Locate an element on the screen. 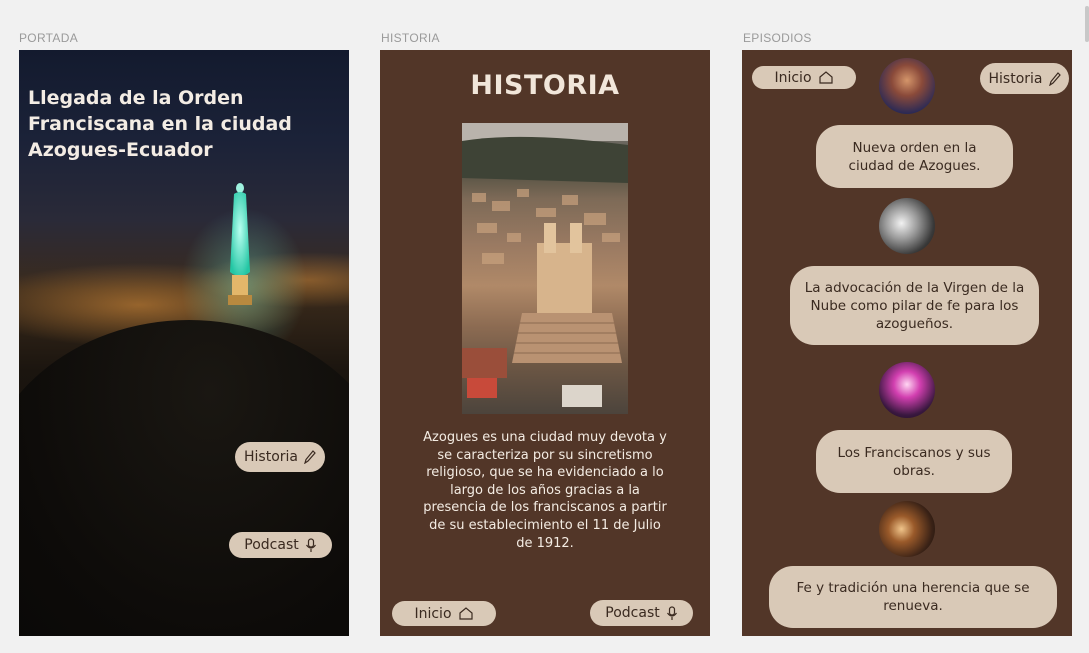 Image resolution: width=1089 pixels, height=653 pixels. episode-thumbnail-statue is located at coordinates (907, 390).